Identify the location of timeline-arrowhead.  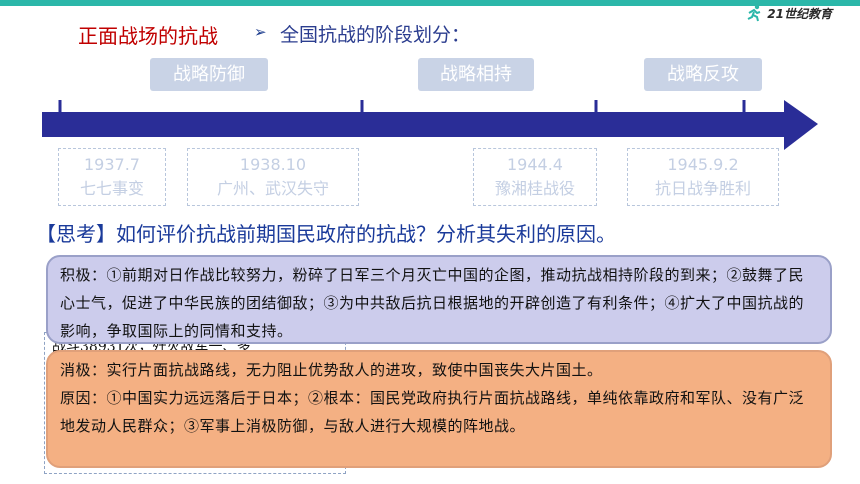
(801, 125).